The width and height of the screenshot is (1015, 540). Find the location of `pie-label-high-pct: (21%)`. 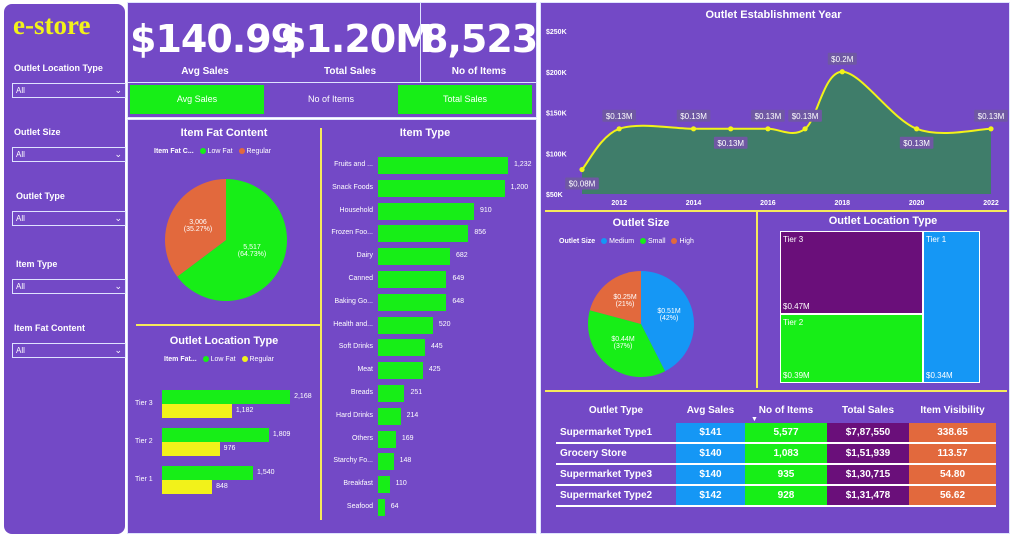

pie-label-high-pct: (21%) is located at coordinates (625, 304).